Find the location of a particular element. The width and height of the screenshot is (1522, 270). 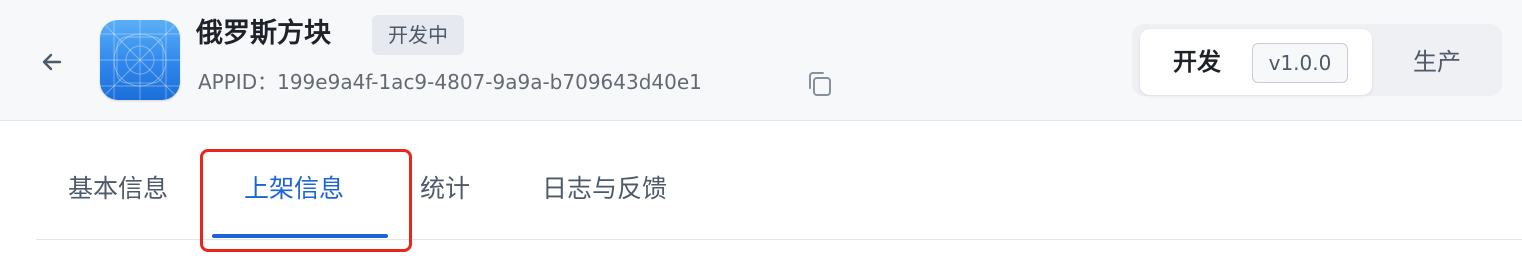

arrow-left-icon is located at coordinates (52, 62).